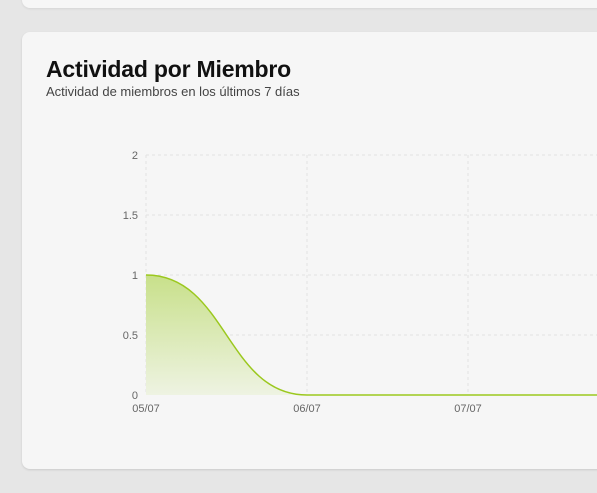 This screenshot has height=493, width=597. What do you see at coordinates (130, 216) in the screenshot?
I see `y-tick-label: 1.5` at bounding box center [130, 216].